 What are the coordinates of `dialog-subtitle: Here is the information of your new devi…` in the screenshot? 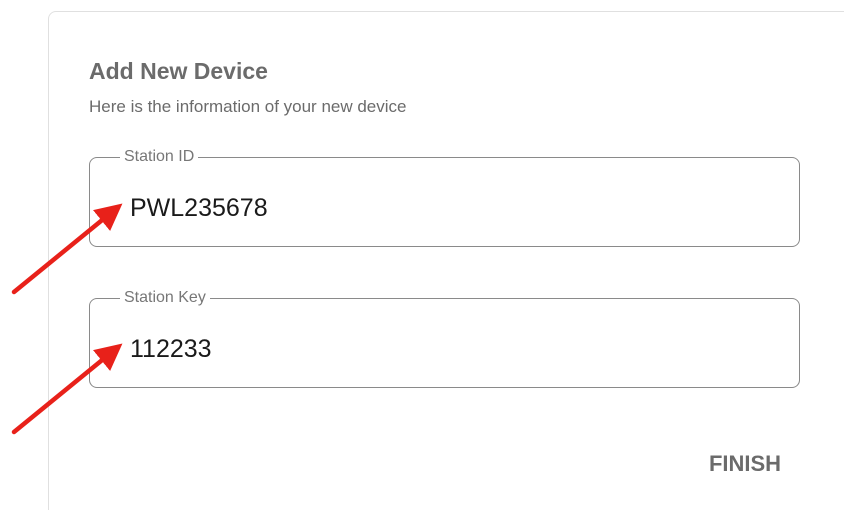 It's located at (248, 106).